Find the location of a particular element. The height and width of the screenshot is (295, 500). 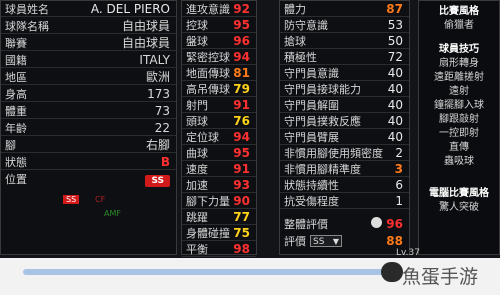

attr-row-mid: 定位球 94 is located at coordinates (219, 137).